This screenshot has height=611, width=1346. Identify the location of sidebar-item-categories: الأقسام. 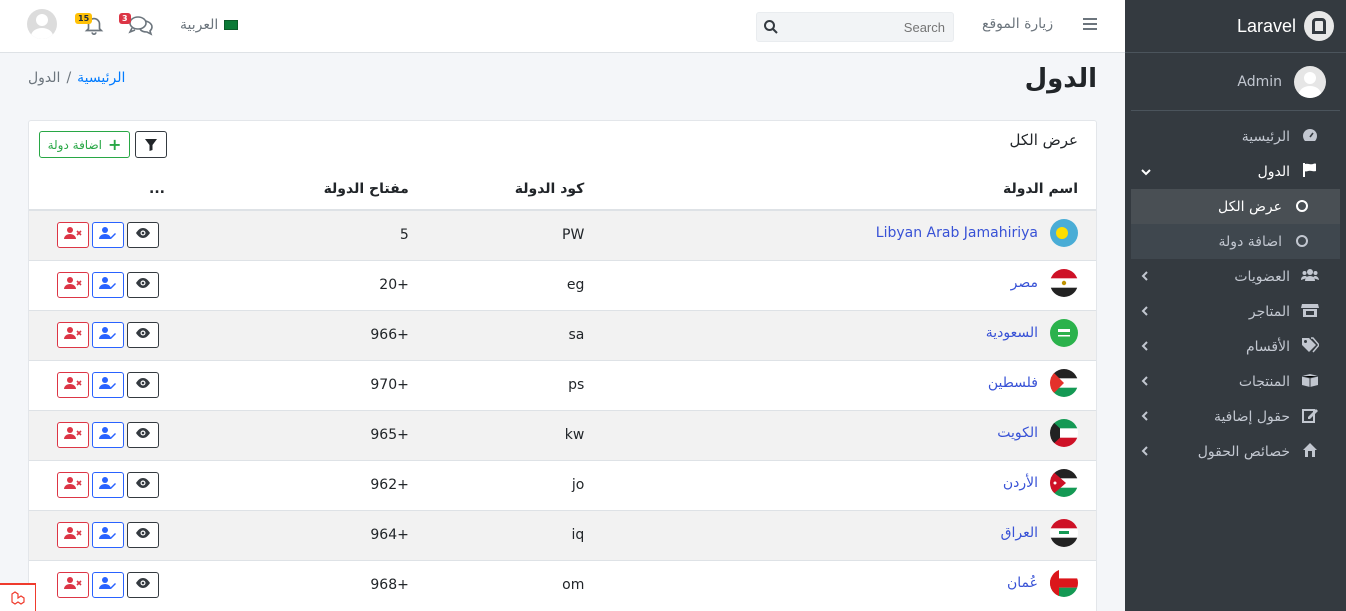
(1235, 346).